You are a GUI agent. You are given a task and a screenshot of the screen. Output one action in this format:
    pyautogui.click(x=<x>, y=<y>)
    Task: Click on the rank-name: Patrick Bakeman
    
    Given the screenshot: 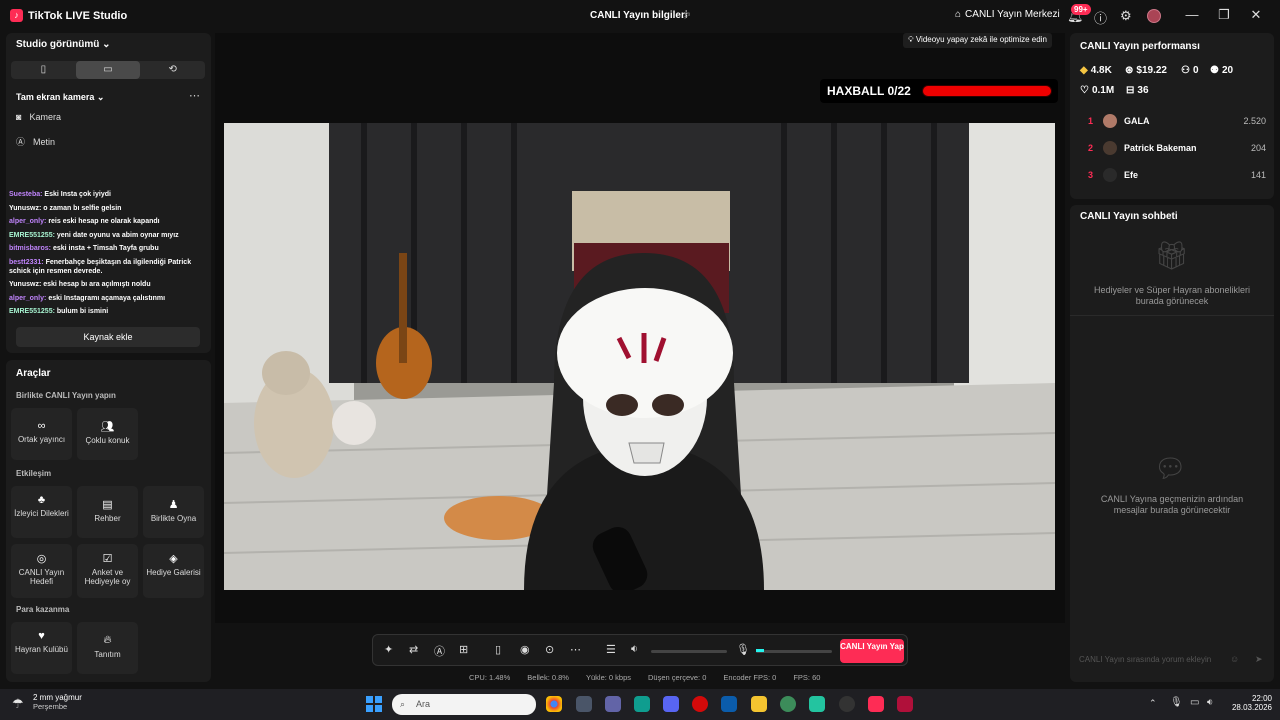 What is the action you would take?
    pyautogui.click(x=1160, y=148)
    